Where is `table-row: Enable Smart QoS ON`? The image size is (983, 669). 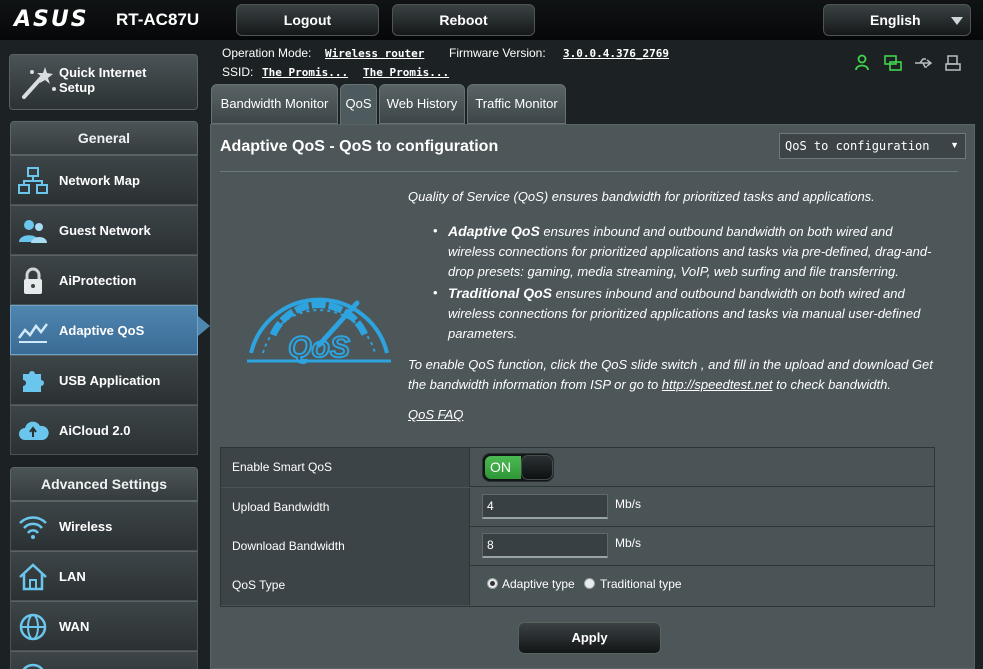 table-row: Enable Smart QoS ON is located at coordinates (577, 467).